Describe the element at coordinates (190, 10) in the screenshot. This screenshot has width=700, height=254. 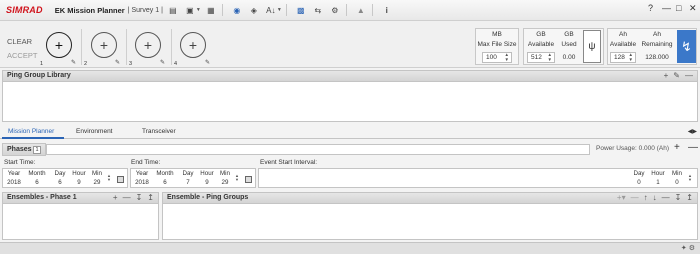
I see `save-icon: ▣` at that location.